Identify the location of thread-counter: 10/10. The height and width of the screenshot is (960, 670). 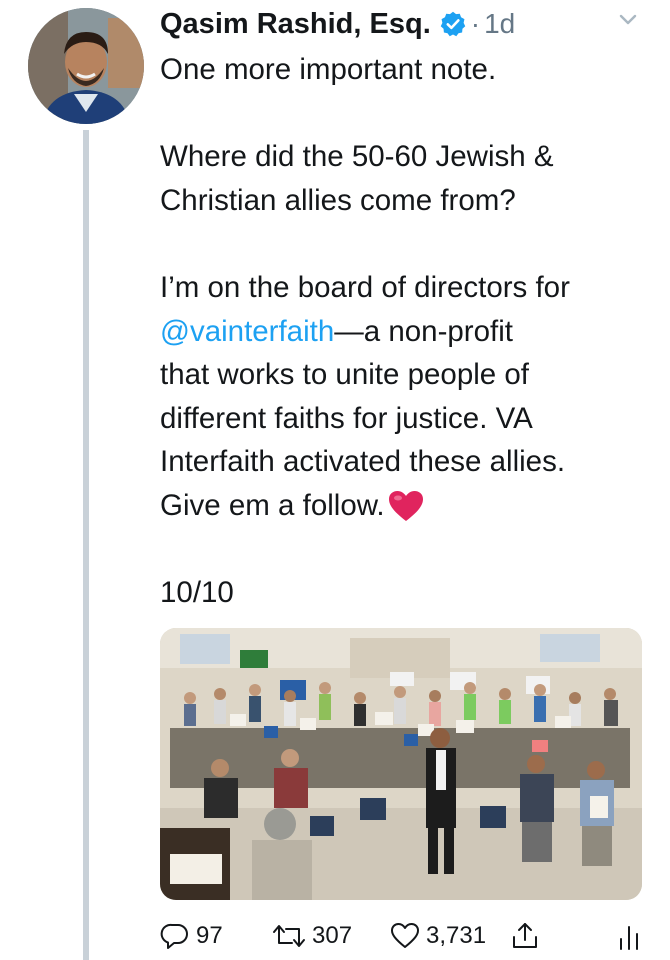
(197, 593).